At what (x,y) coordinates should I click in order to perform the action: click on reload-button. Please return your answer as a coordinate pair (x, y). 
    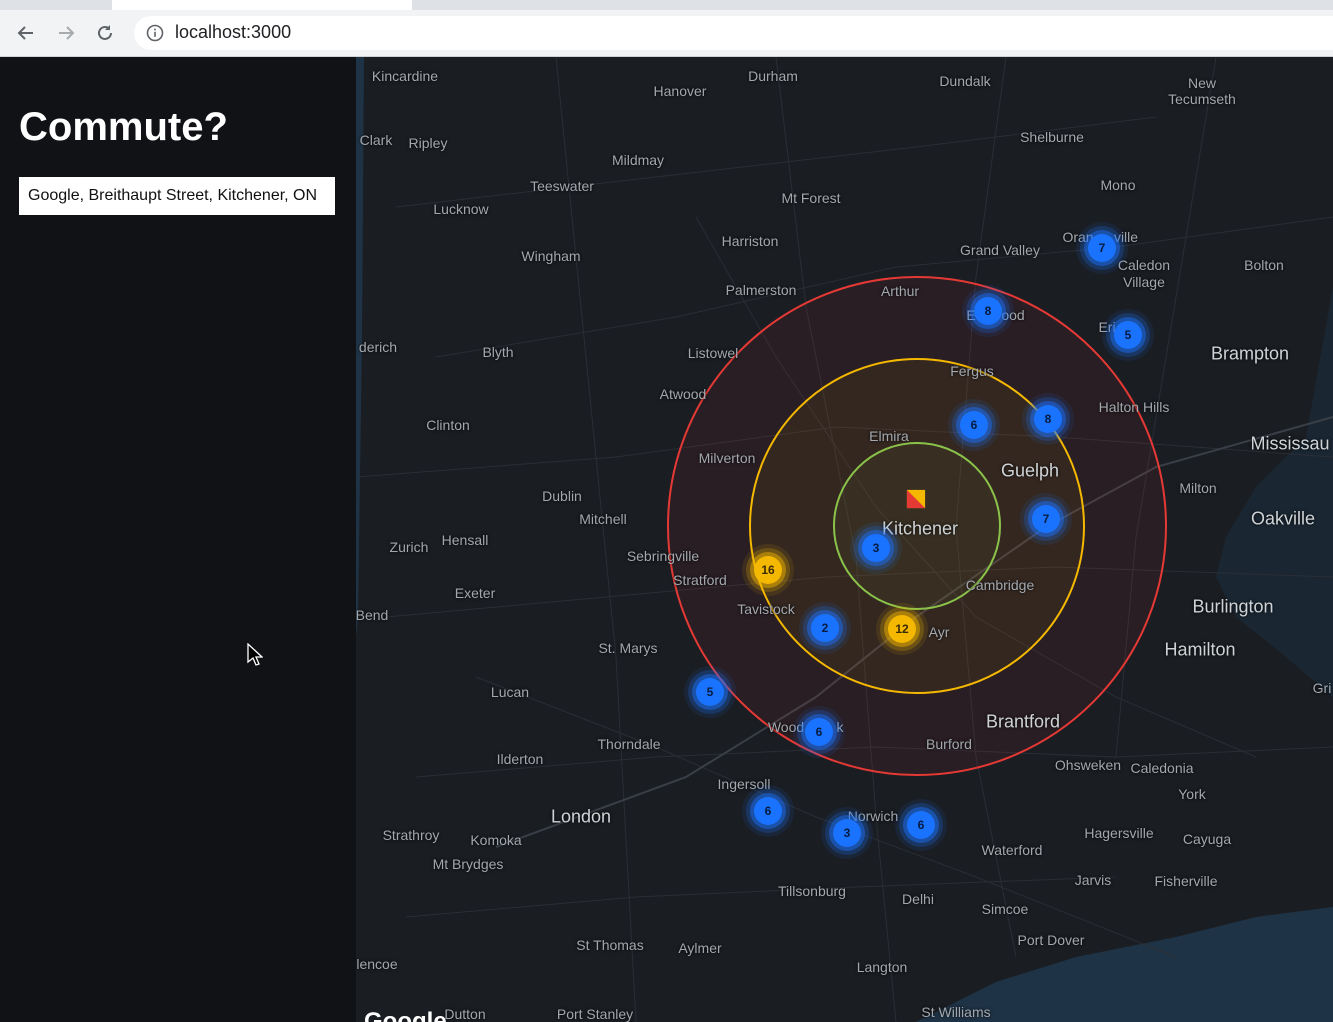
    Looking at the image, I should click on (105, 33).